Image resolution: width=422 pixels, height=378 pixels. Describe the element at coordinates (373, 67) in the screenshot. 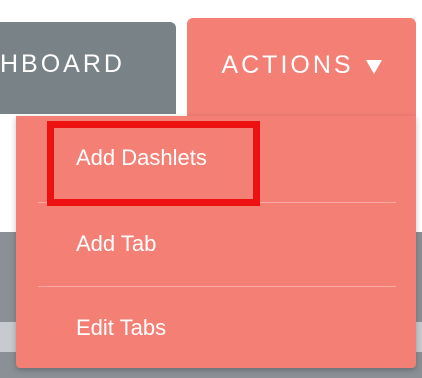

I see `caret-down-icon` at that location.